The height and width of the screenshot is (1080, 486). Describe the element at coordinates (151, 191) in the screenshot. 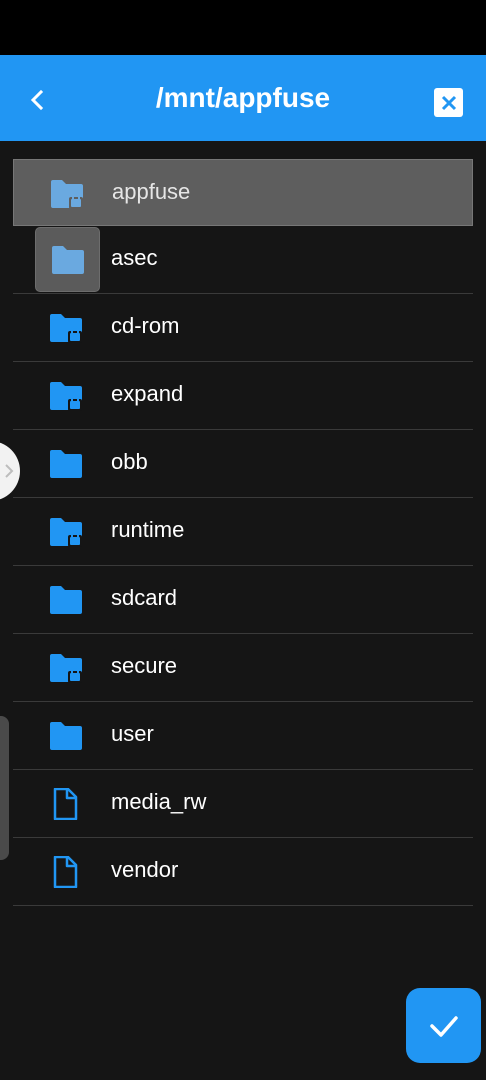

I see `file-name: appfuse` at that location.